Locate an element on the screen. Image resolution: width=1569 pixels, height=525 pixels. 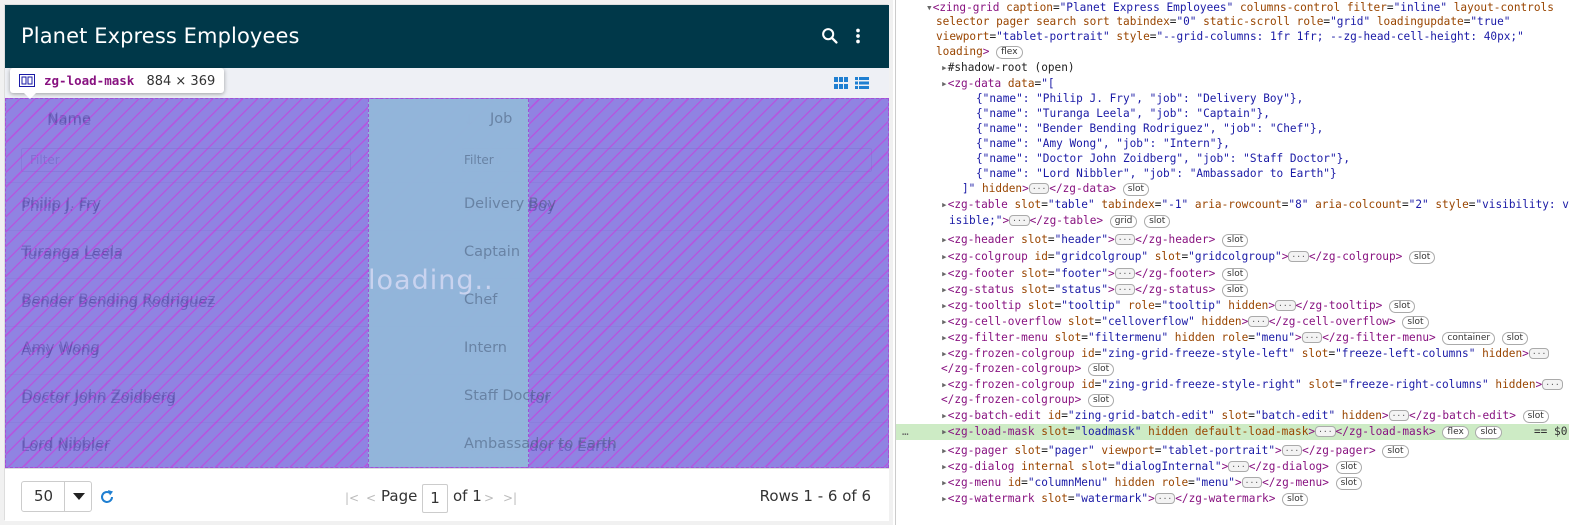
tooltip-size: 884 × 369 is located at coordinates (181, 81).